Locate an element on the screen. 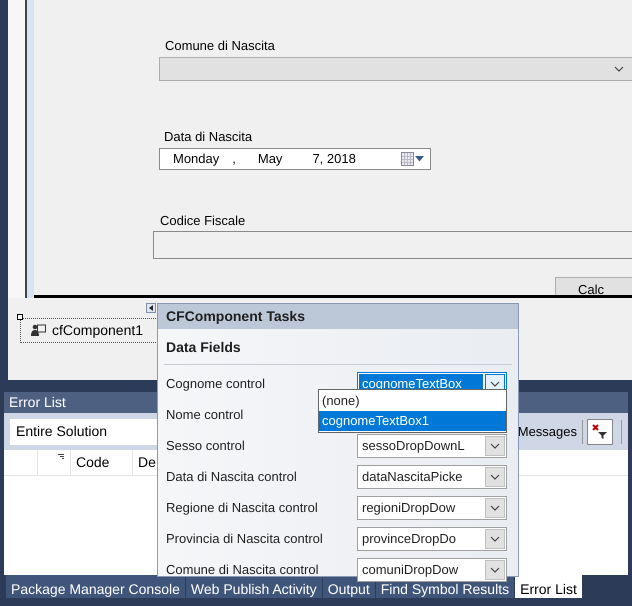  field-label: Data di Nascita is located at coordinates (208, 137).